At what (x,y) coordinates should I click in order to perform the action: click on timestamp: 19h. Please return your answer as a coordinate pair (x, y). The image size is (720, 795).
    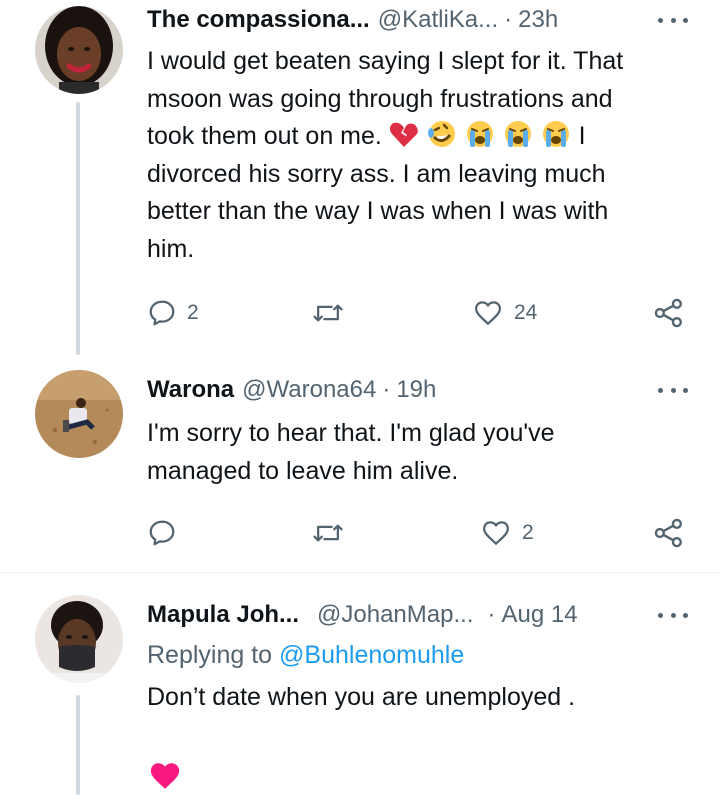
    Looking at the image, I should click on (416, 390).